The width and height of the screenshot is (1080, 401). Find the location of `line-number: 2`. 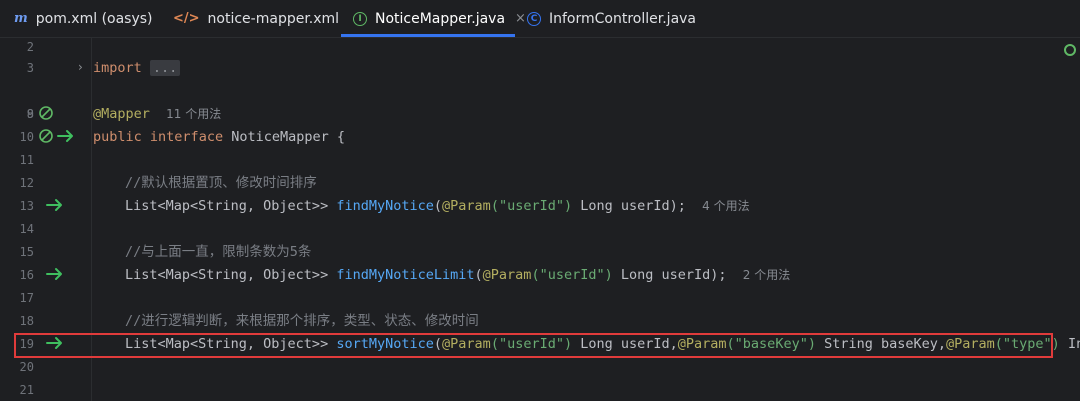

line-number: 2 is located at coordinates (30, 47).